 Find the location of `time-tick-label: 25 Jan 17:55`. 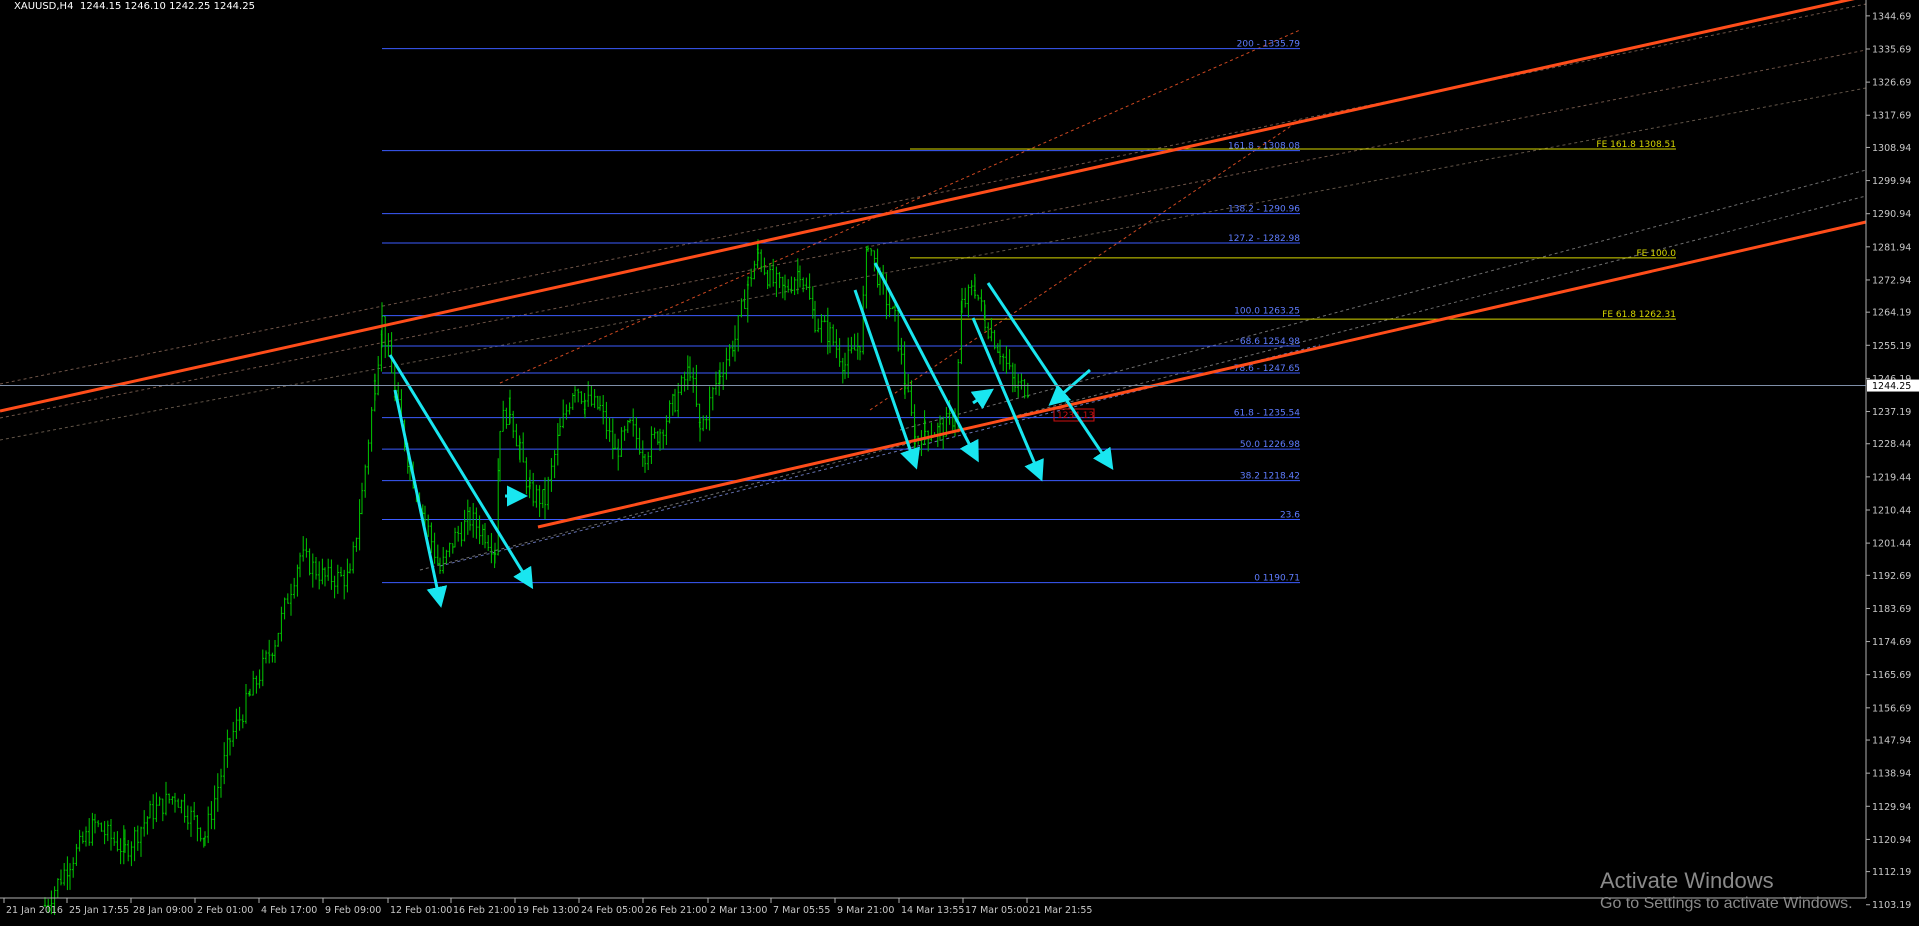

time-tick-label: 25 Jan 17:55 is located at coordinates (99, 910).